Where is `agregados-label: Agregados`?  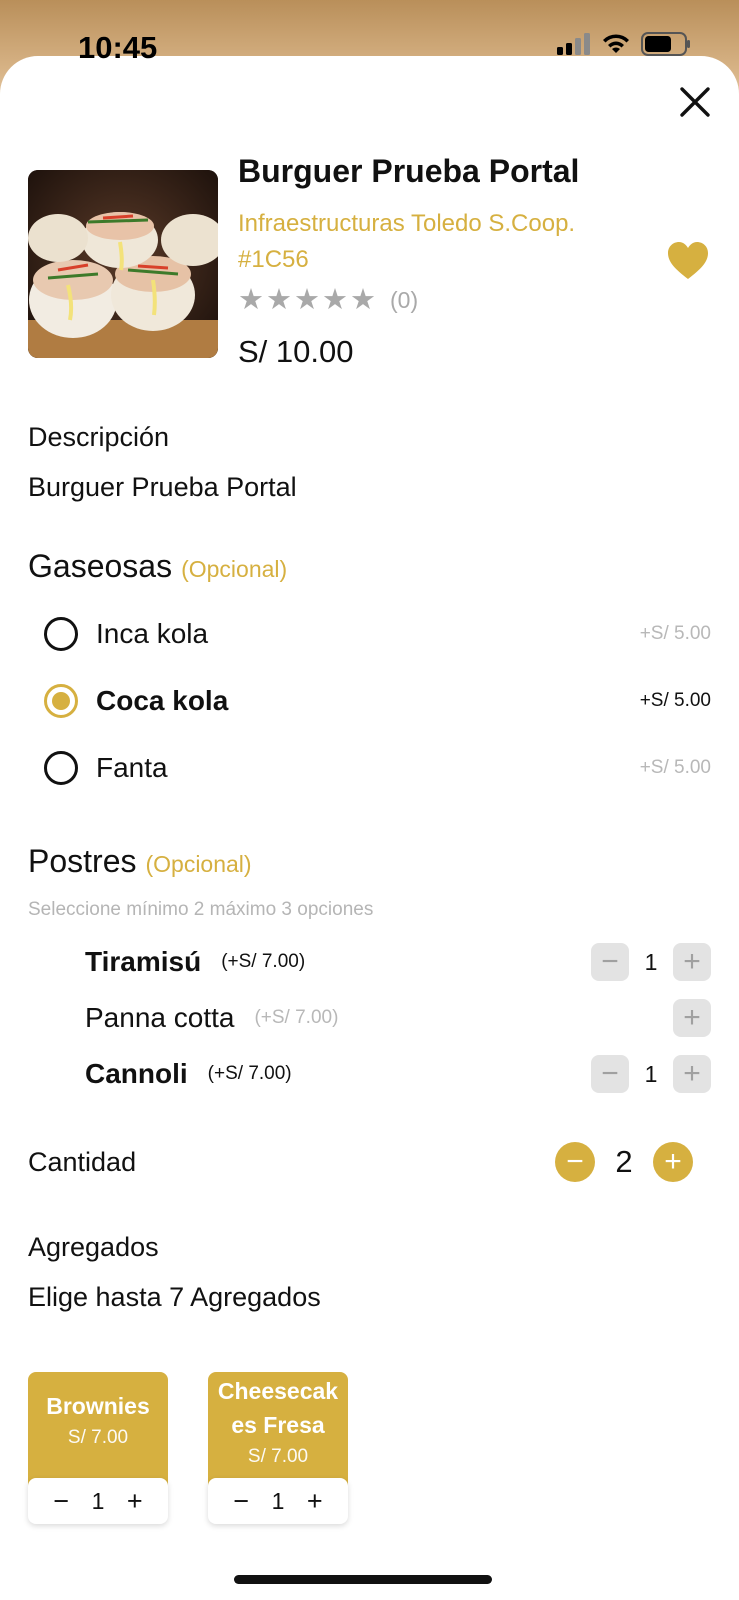
agregados-label: Agregados is located at coordinates (93, 1247).